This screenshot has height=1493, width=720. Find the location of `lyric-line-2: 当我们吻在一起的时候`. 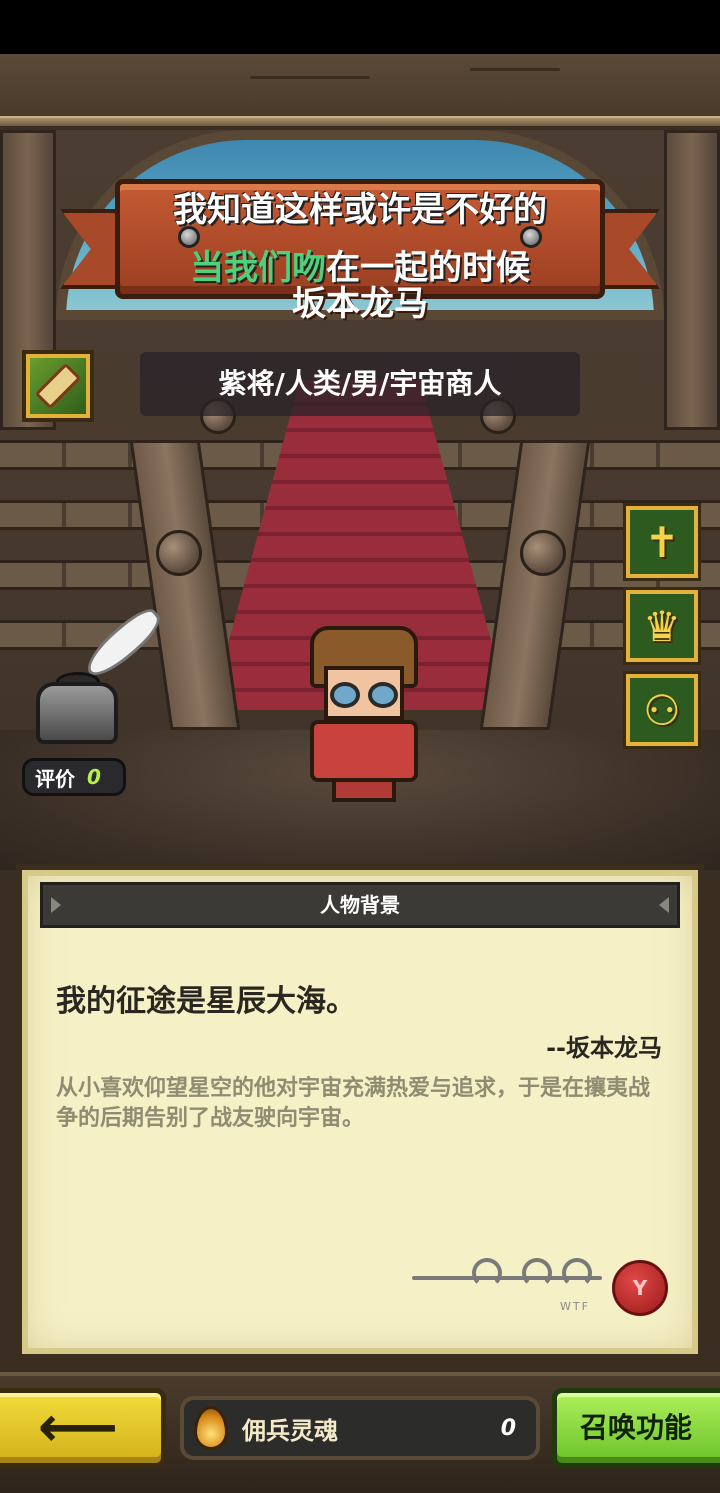

lyric-line-2: 当我们吻在一起的时候 is located at coordinates (360, 264).